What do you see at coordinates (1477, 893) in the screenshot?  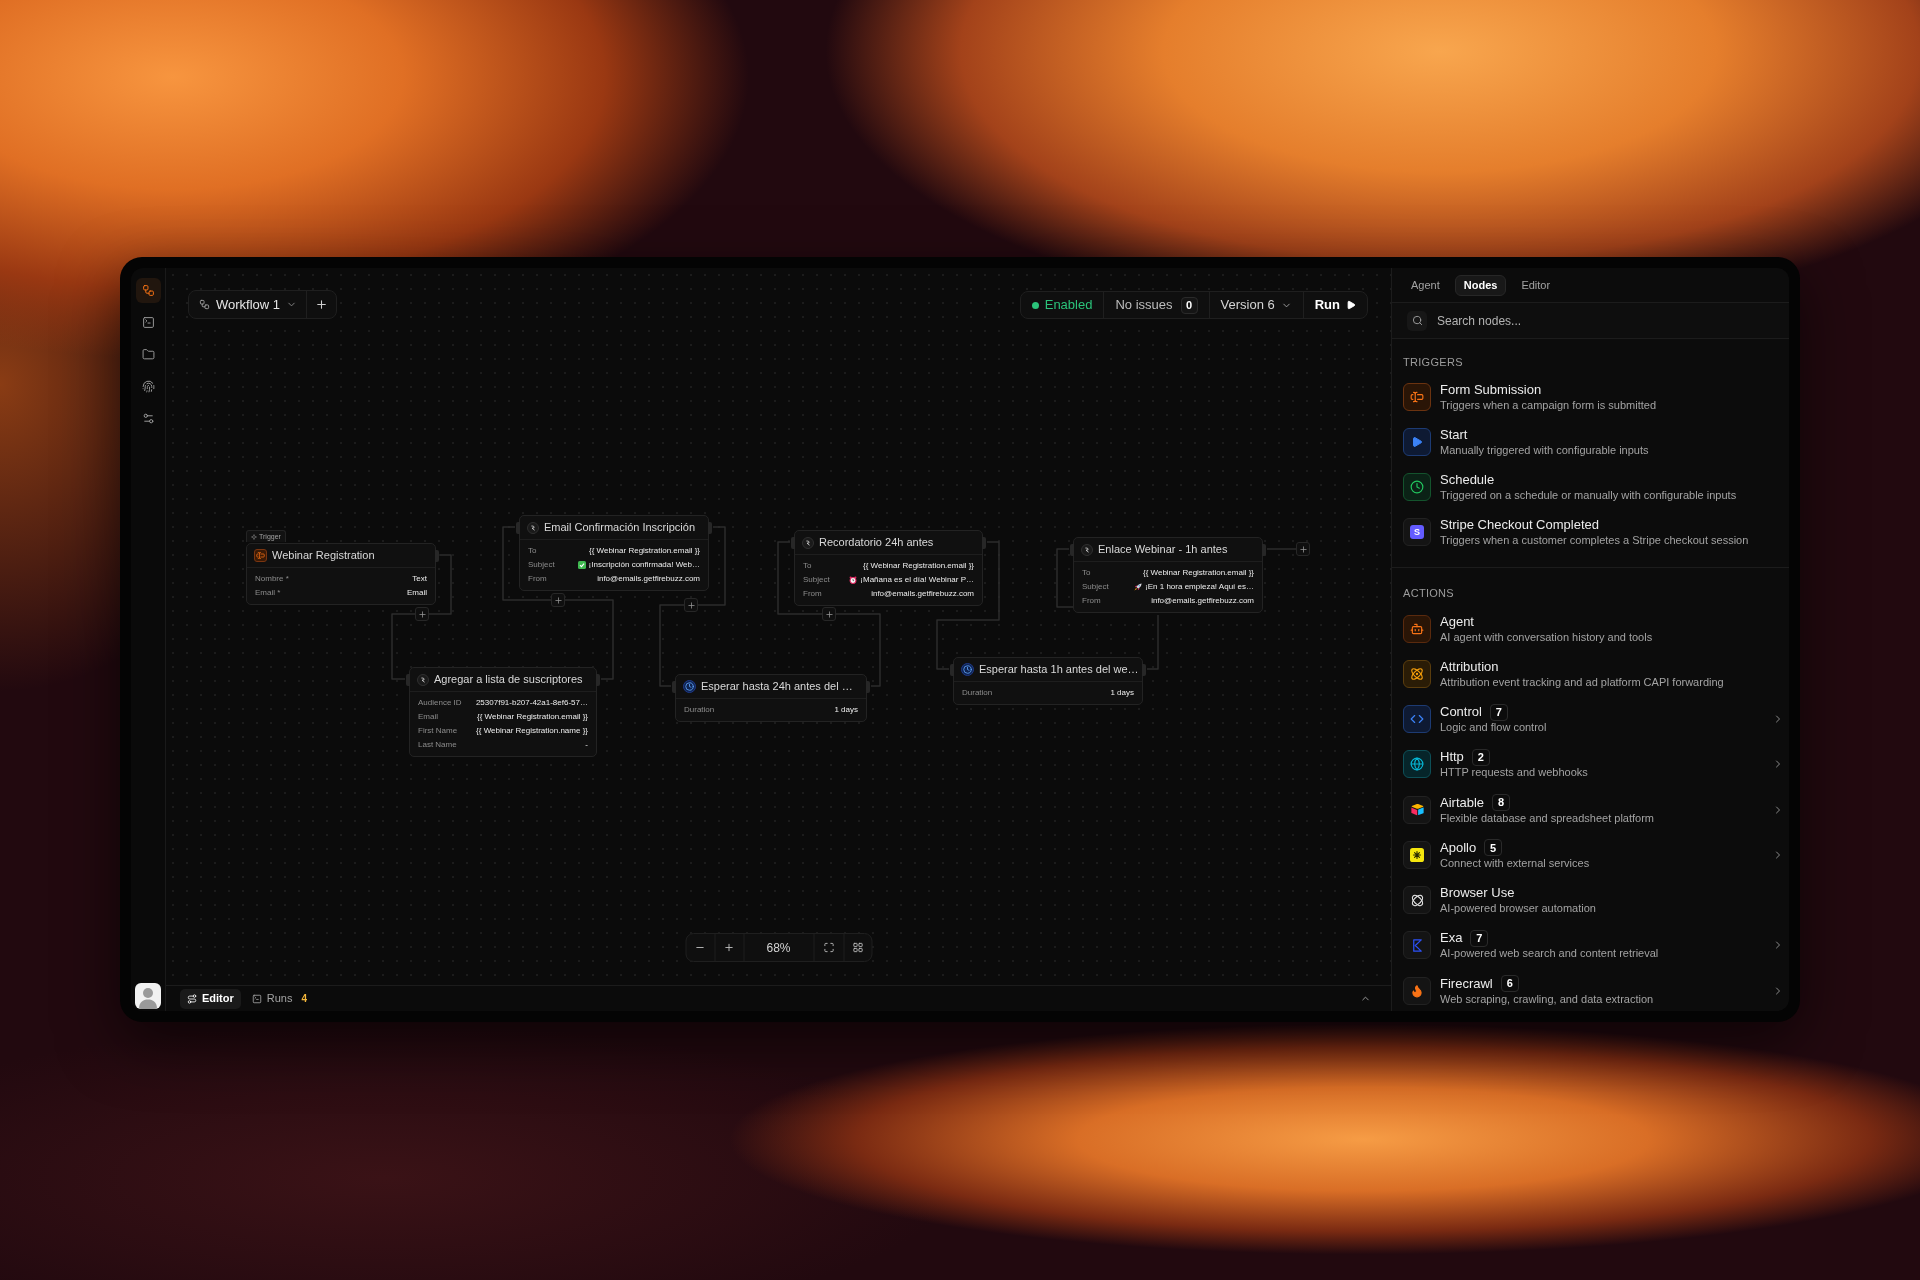 I see `node-type-name: Browser Use` at bounding box center [1477, 893].